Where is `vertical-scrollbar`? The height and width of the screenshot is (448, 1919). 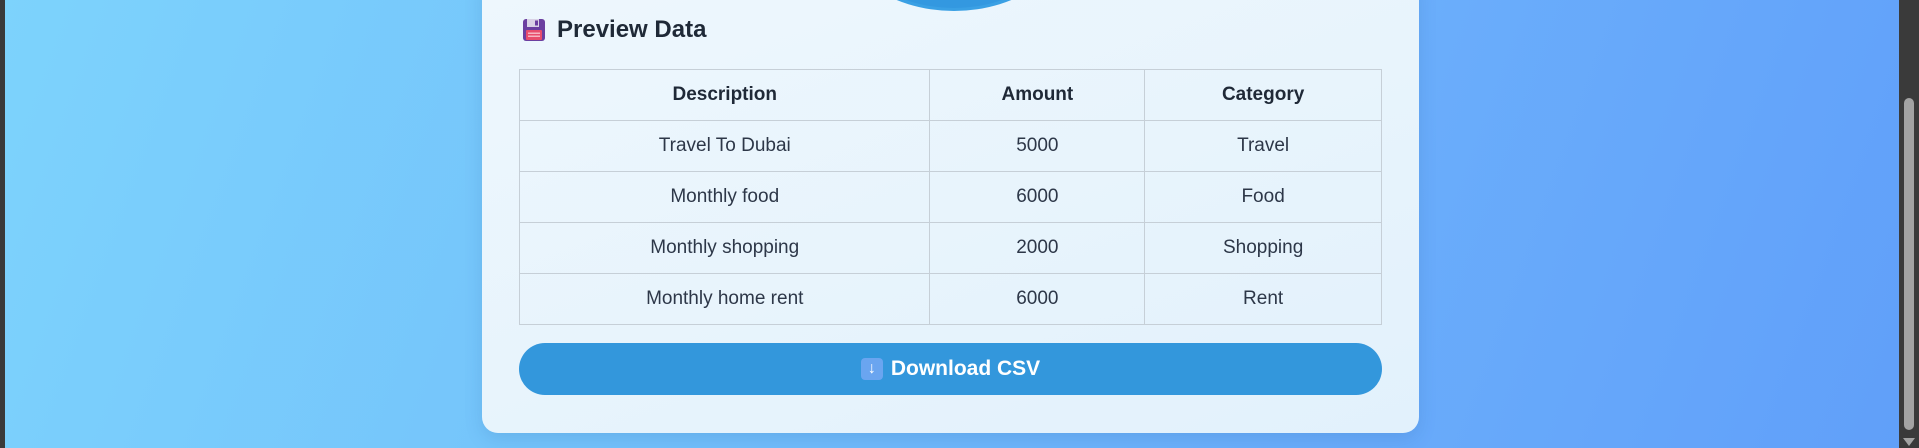 vertical-scrollbar is located at coordinates (1909, 224).